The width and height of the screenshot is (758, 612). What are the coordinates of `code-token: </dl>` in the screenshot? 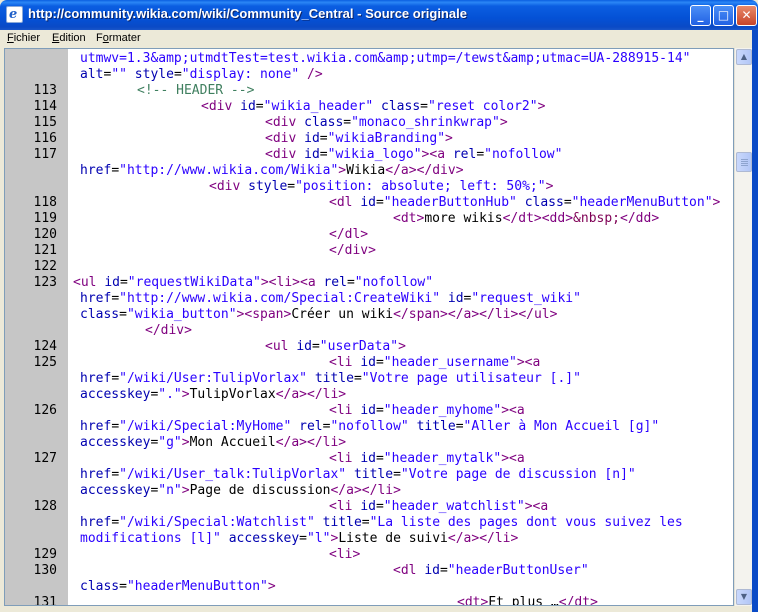 It's located at (349, 234).